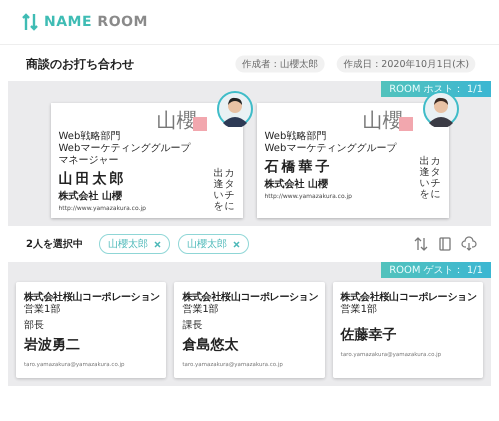  What do you see at coordinates (52, 345) in the screenshot?
I see `person-name: 岩波勇二` at bounding box center [52, 345].